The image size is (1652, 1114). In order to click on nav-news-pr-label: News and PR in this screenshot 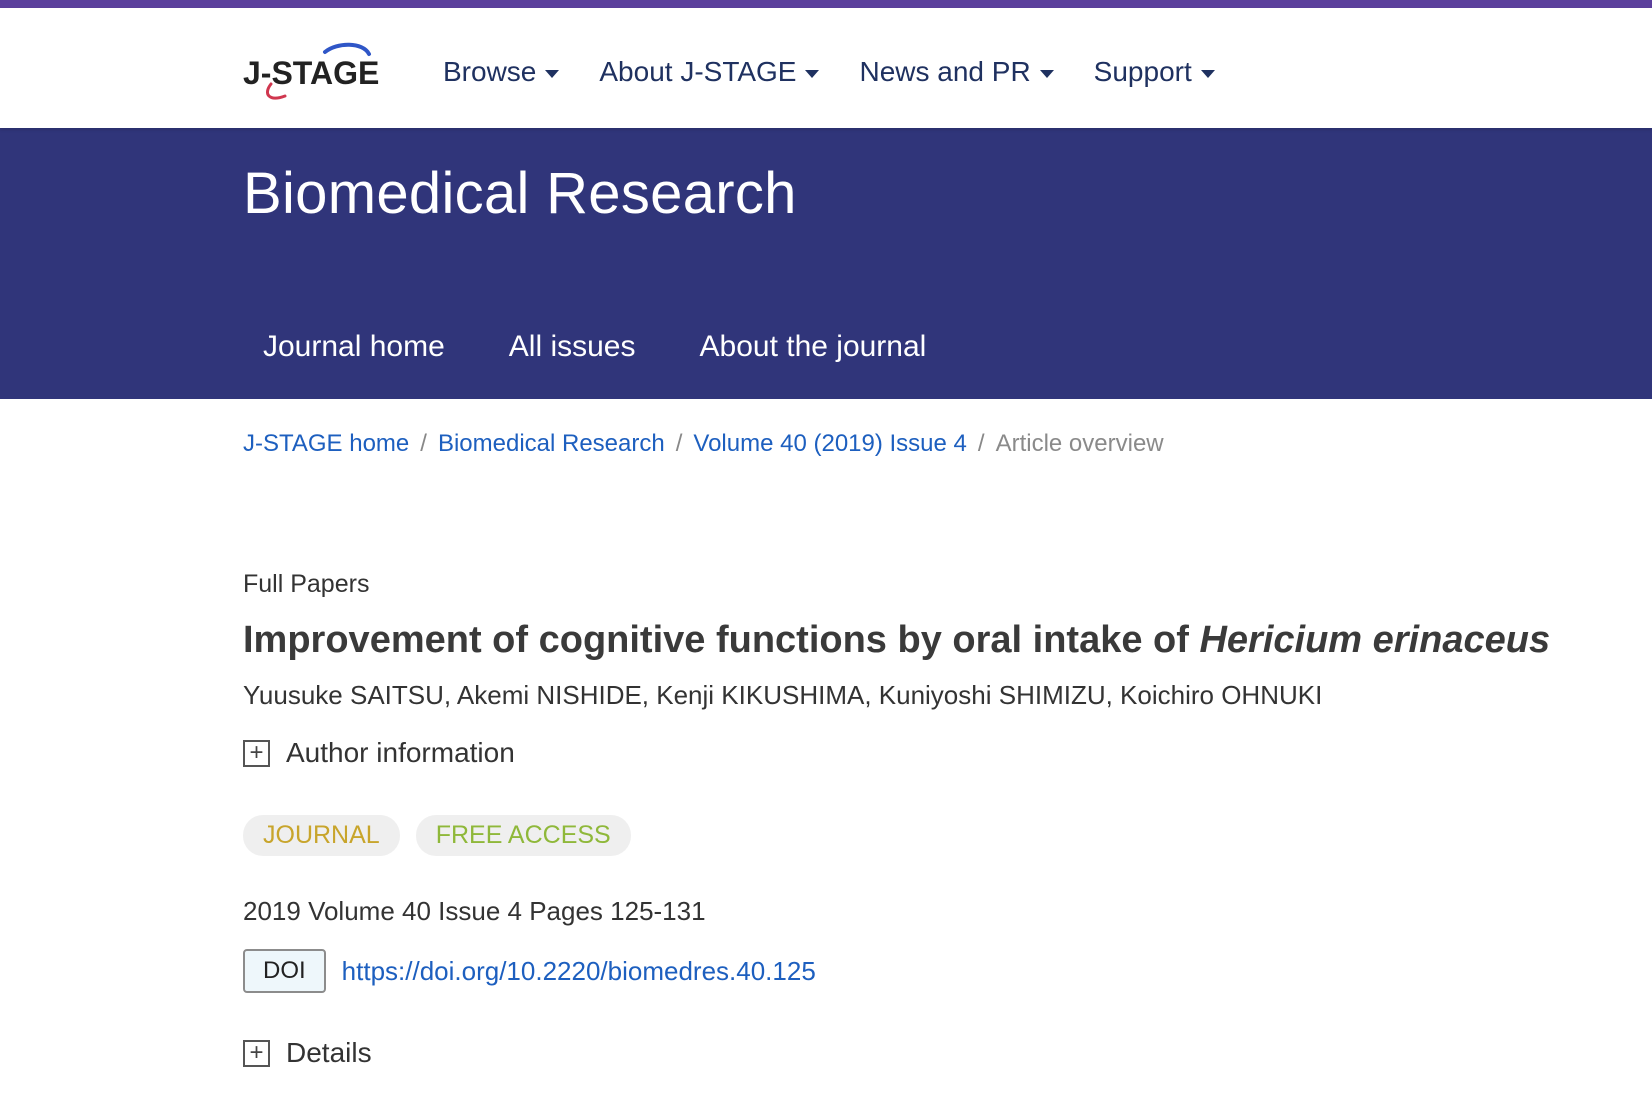, I will do `click(945, 71)`.